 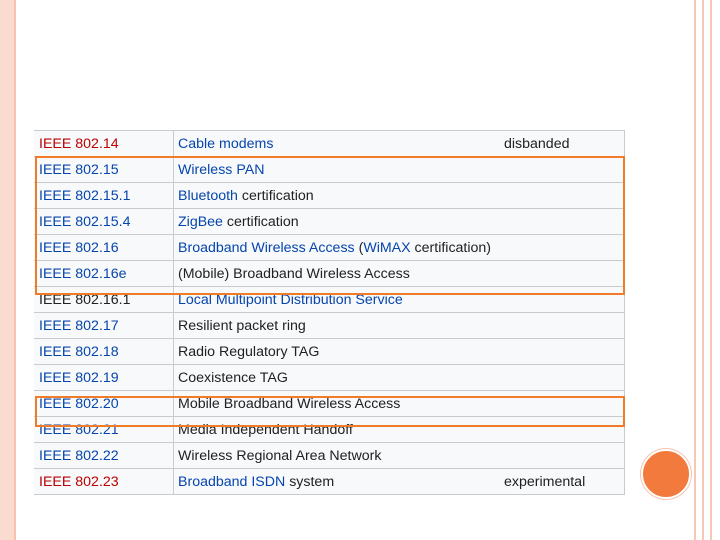 I want to click on status-cell: disbanded, so click(x=537, y=144).